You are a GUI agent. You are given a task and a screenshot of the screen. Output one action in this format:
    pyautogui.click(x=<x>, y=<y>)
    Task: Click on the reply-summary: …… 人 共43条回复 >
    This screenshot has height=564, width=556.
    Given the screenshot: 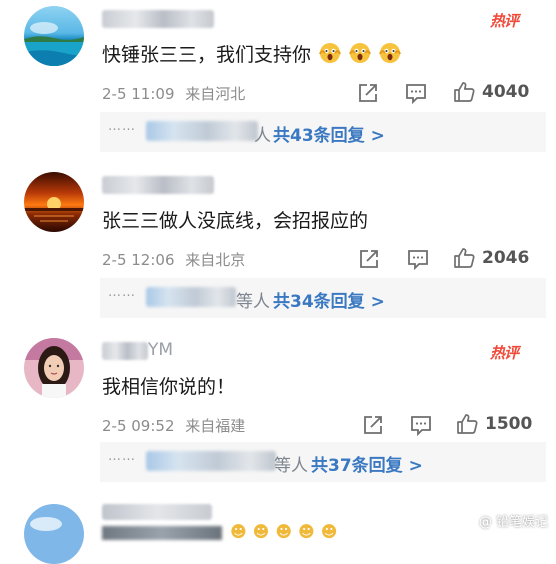 What is the action you would take?
    pyautogui.click(x=328, y=132)
    